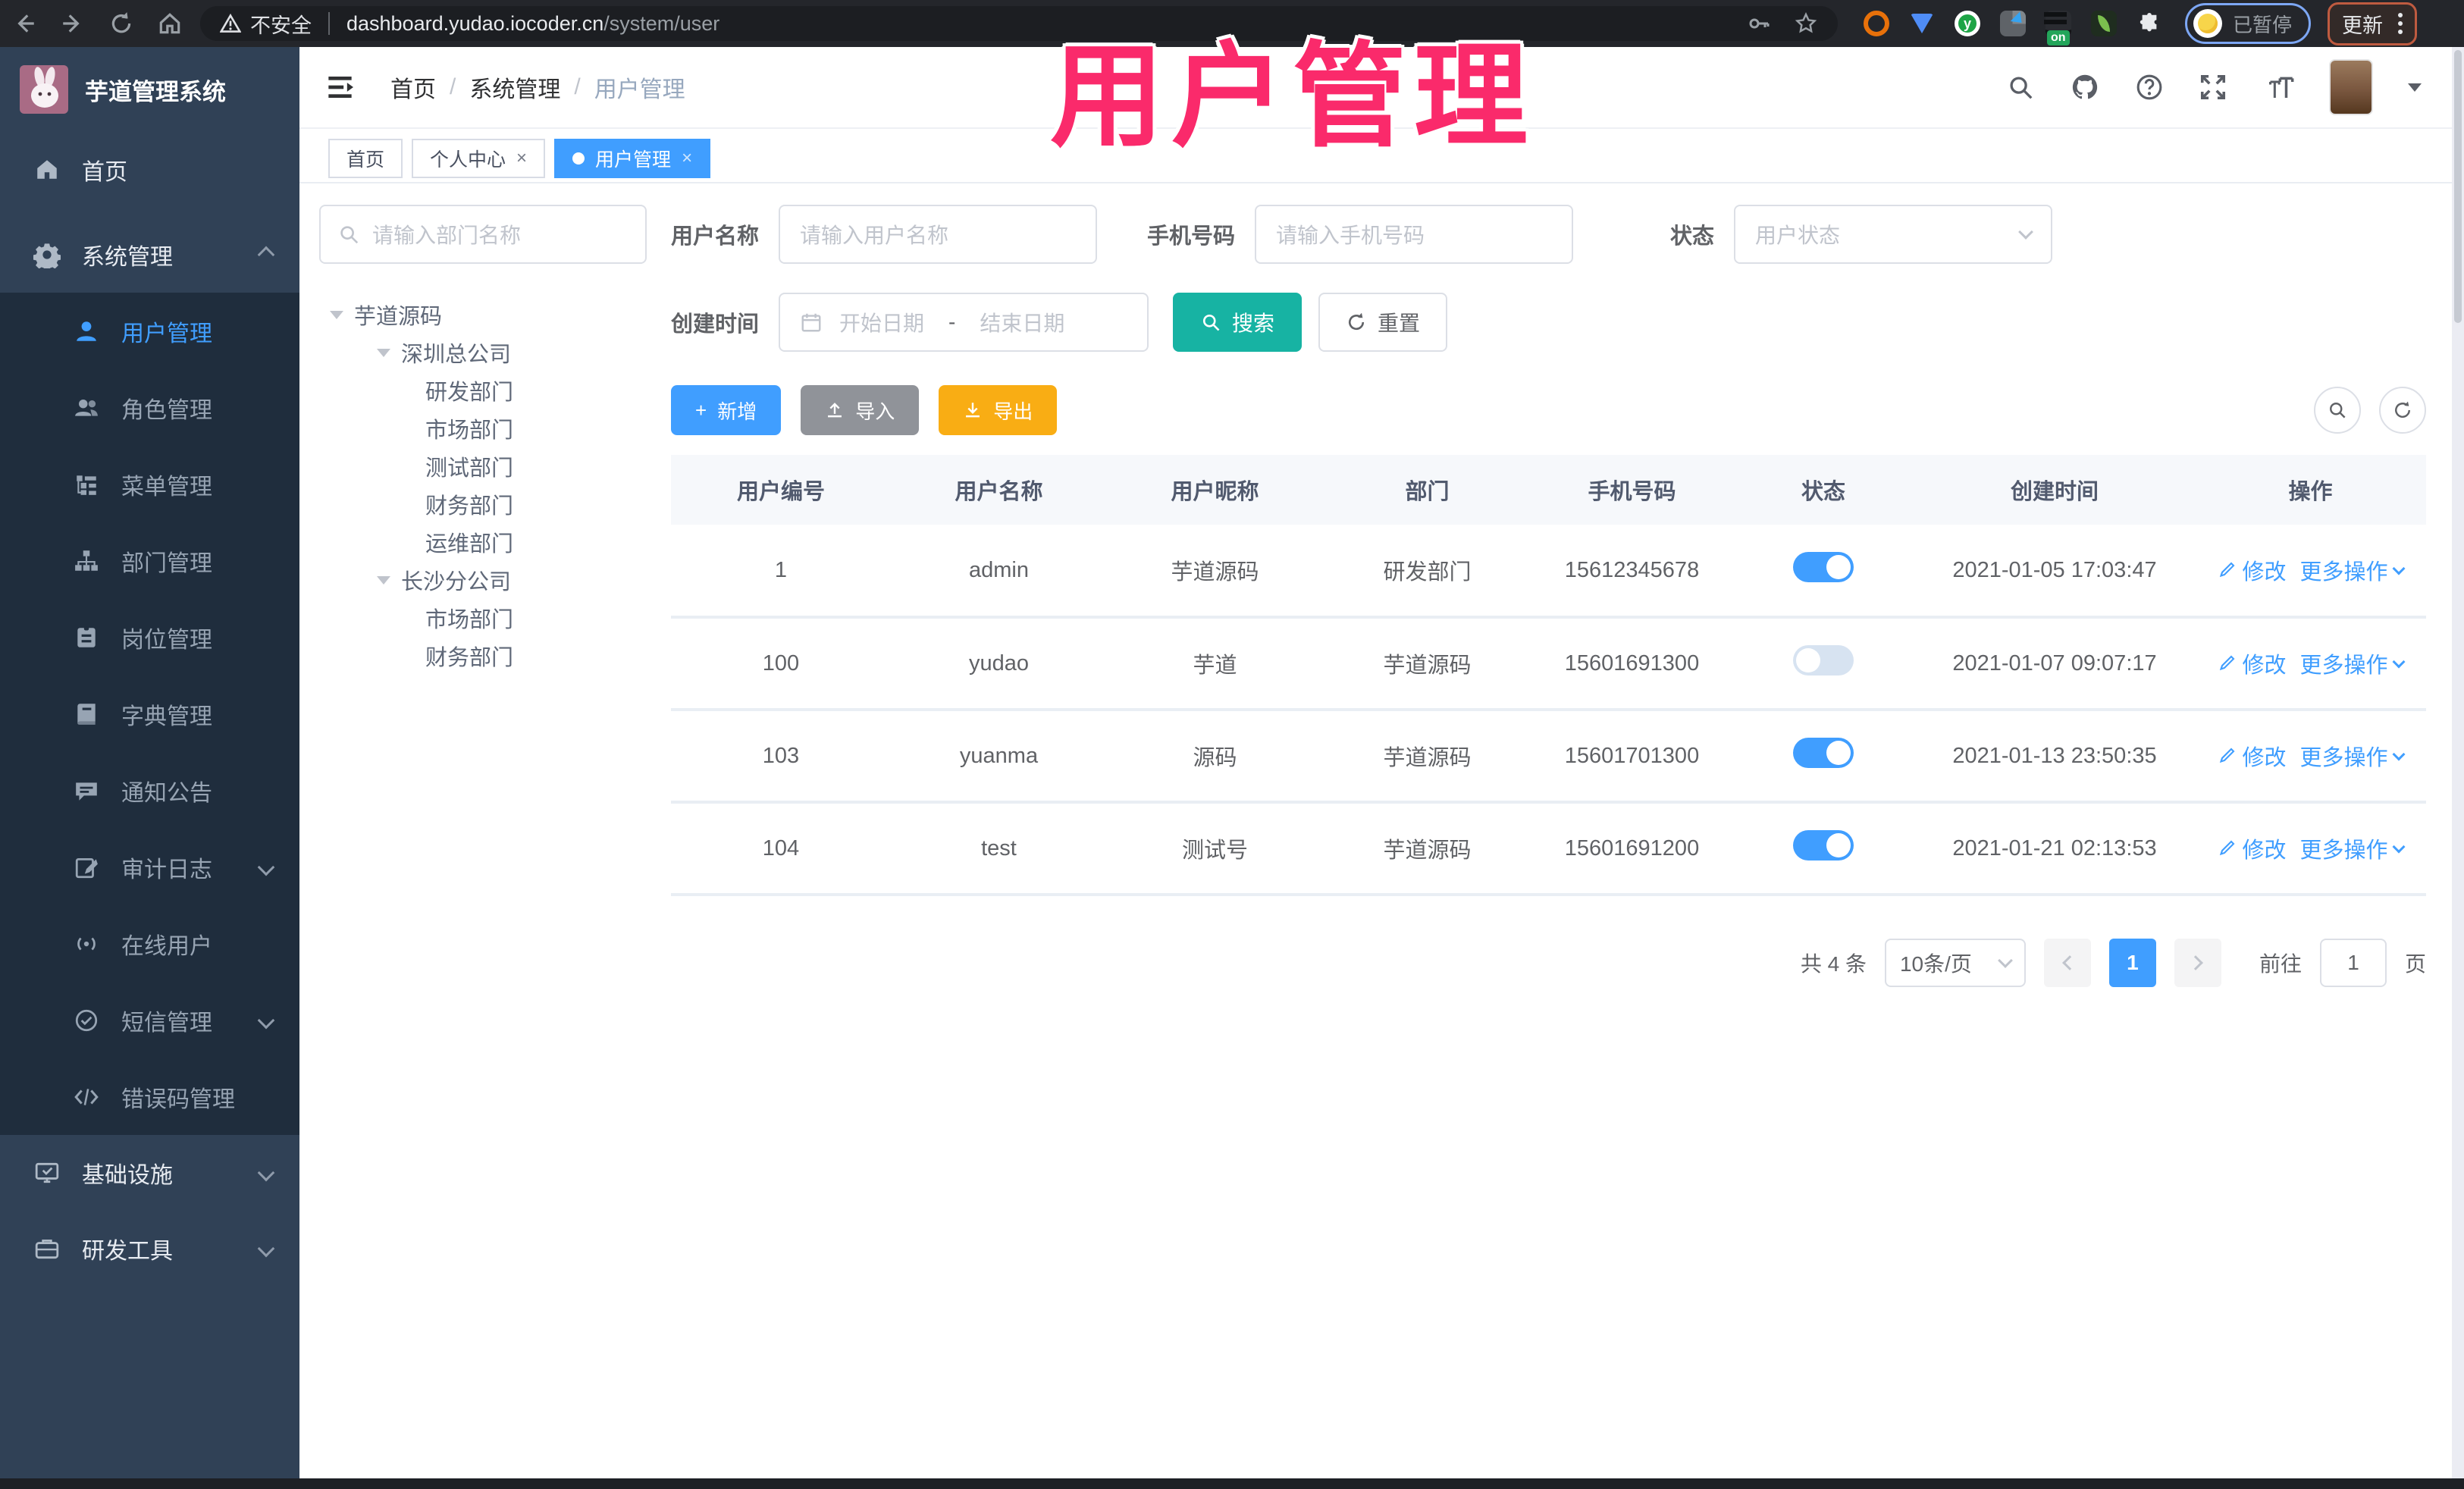  What do you see at coordinates (266, 24) in the screenshot?
I see `security-indicator: 不安全` at bounding box center [266, 24].